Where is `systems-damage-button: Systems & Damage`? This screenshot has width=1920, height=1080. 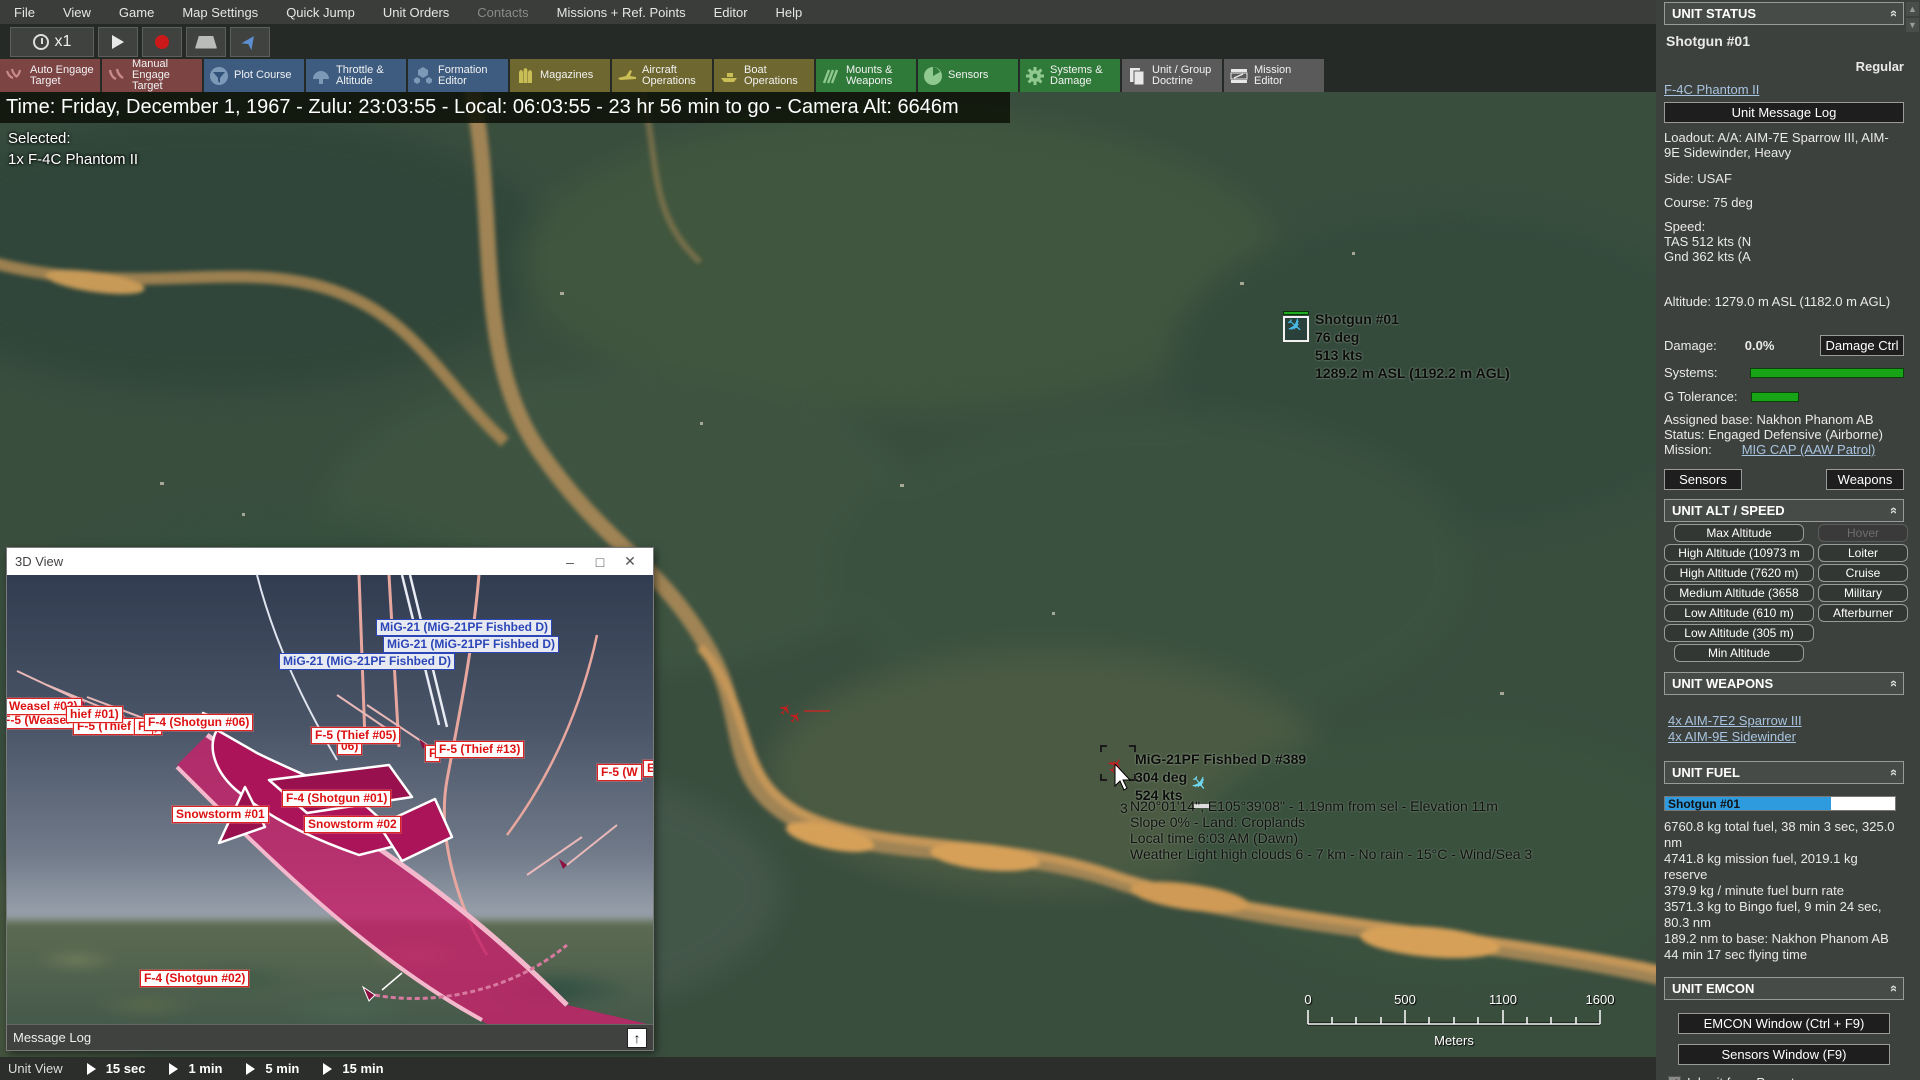
systems-damage-button: Systems & Damage is located at coordinates (1070, 75).